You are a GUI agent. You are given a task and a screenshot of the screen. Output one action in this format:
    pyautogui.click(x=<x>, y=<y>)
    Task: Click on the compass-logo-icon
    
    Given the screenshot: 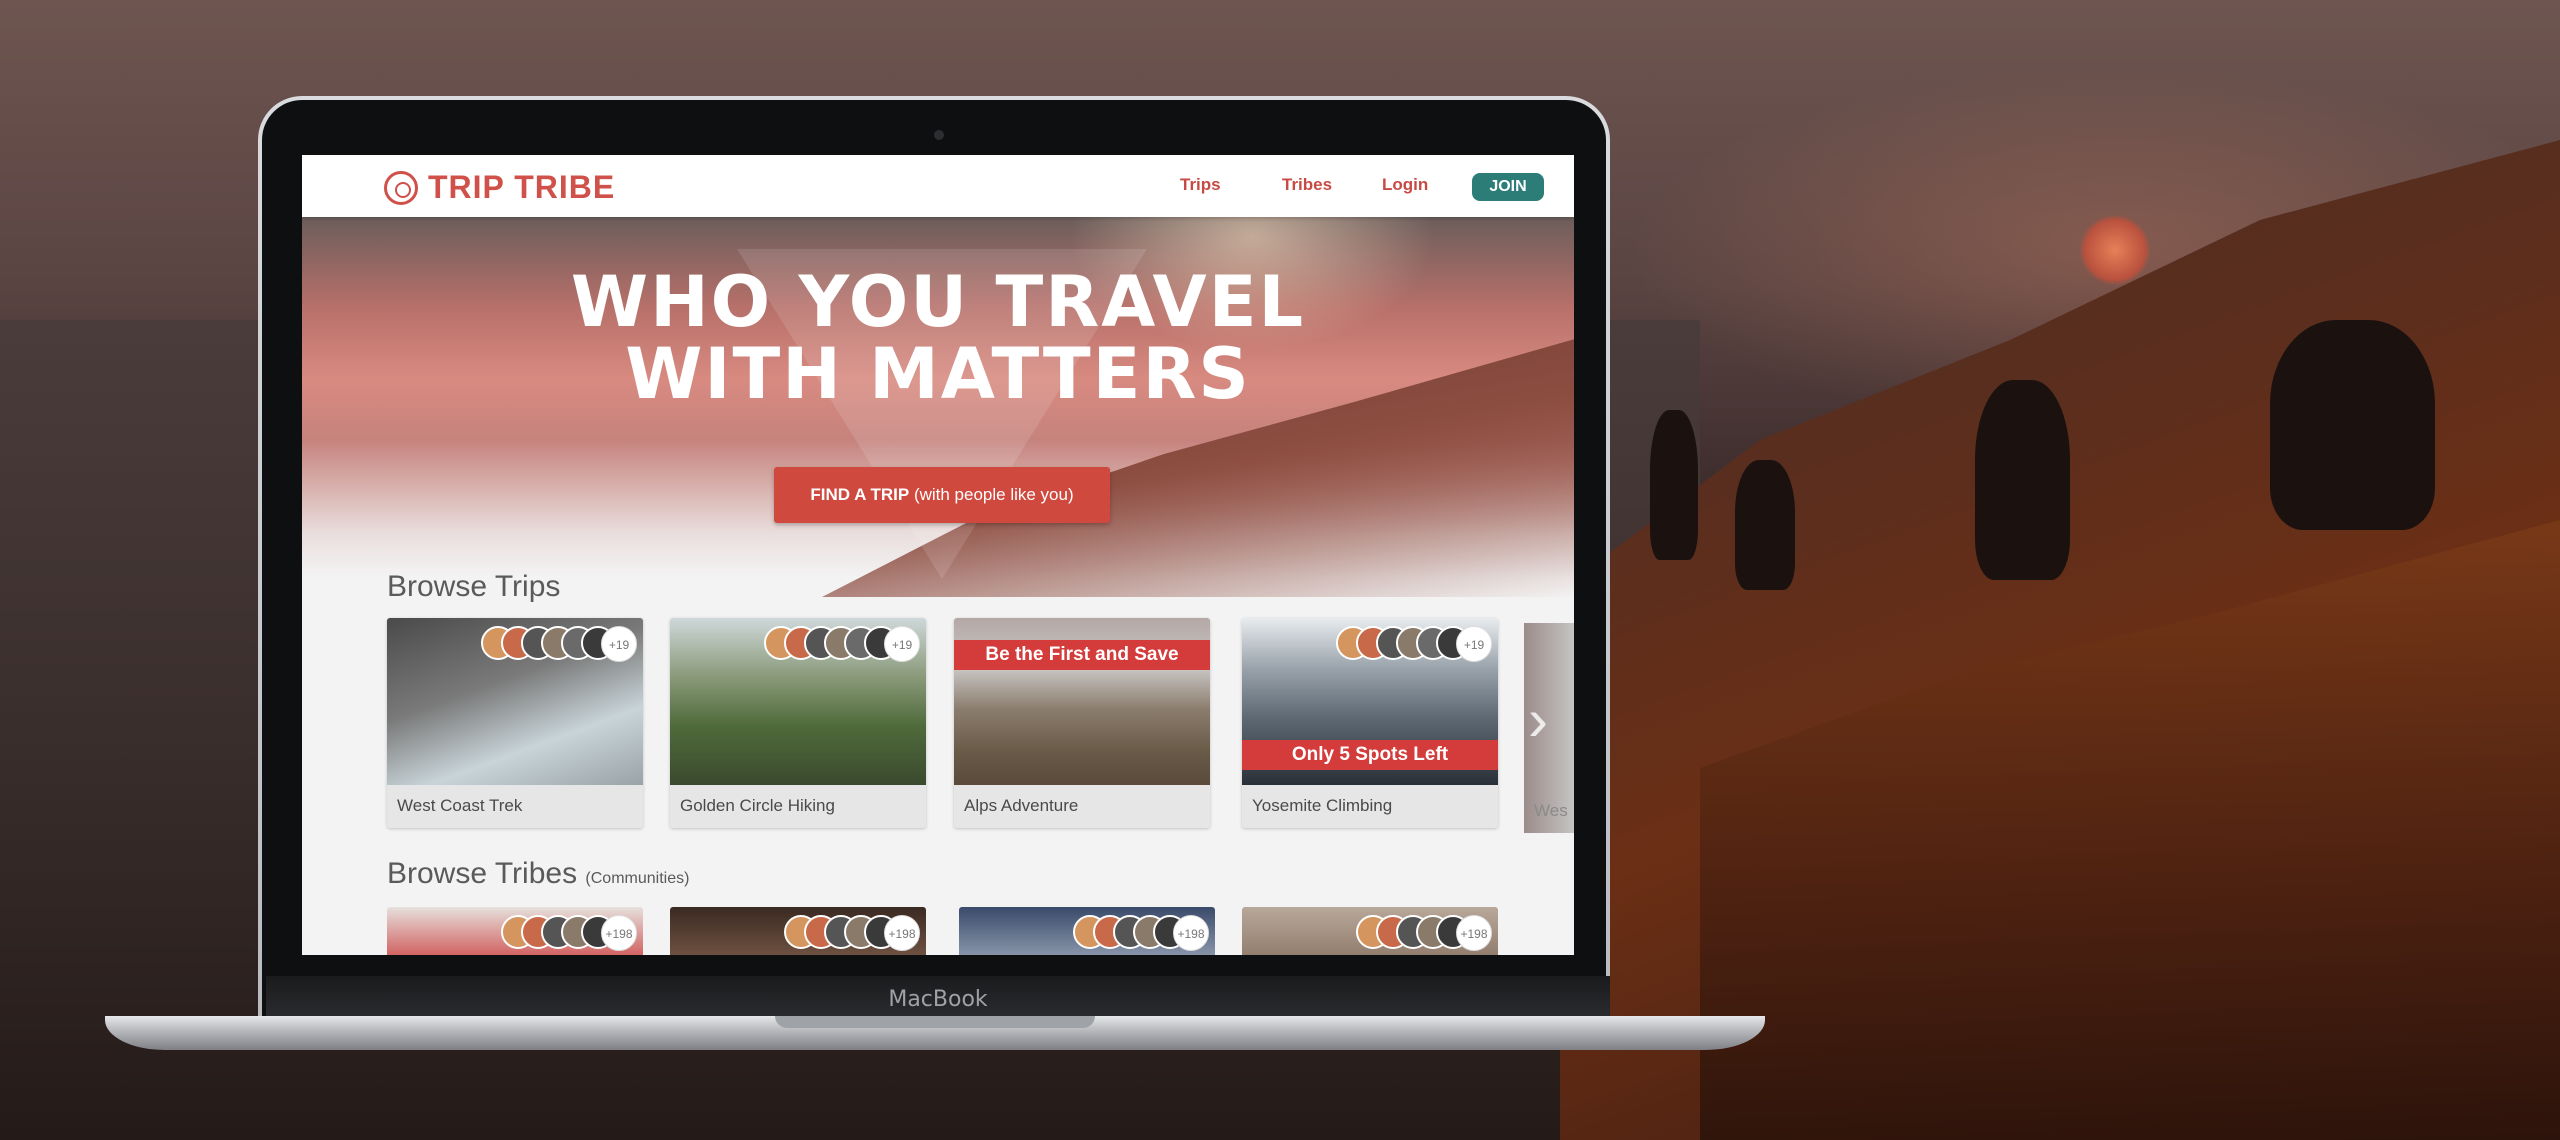 What is the action you would take?
    pyautogui.click(x=401, y=187)
    